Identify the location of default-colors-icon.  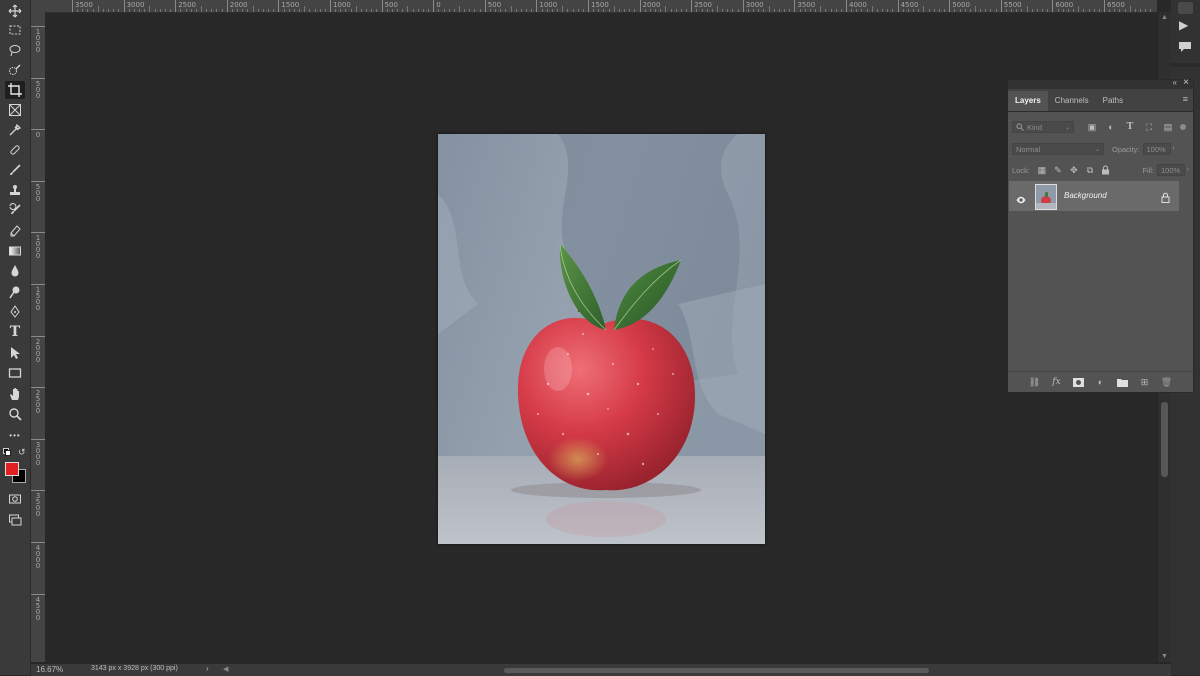
(7, 452).